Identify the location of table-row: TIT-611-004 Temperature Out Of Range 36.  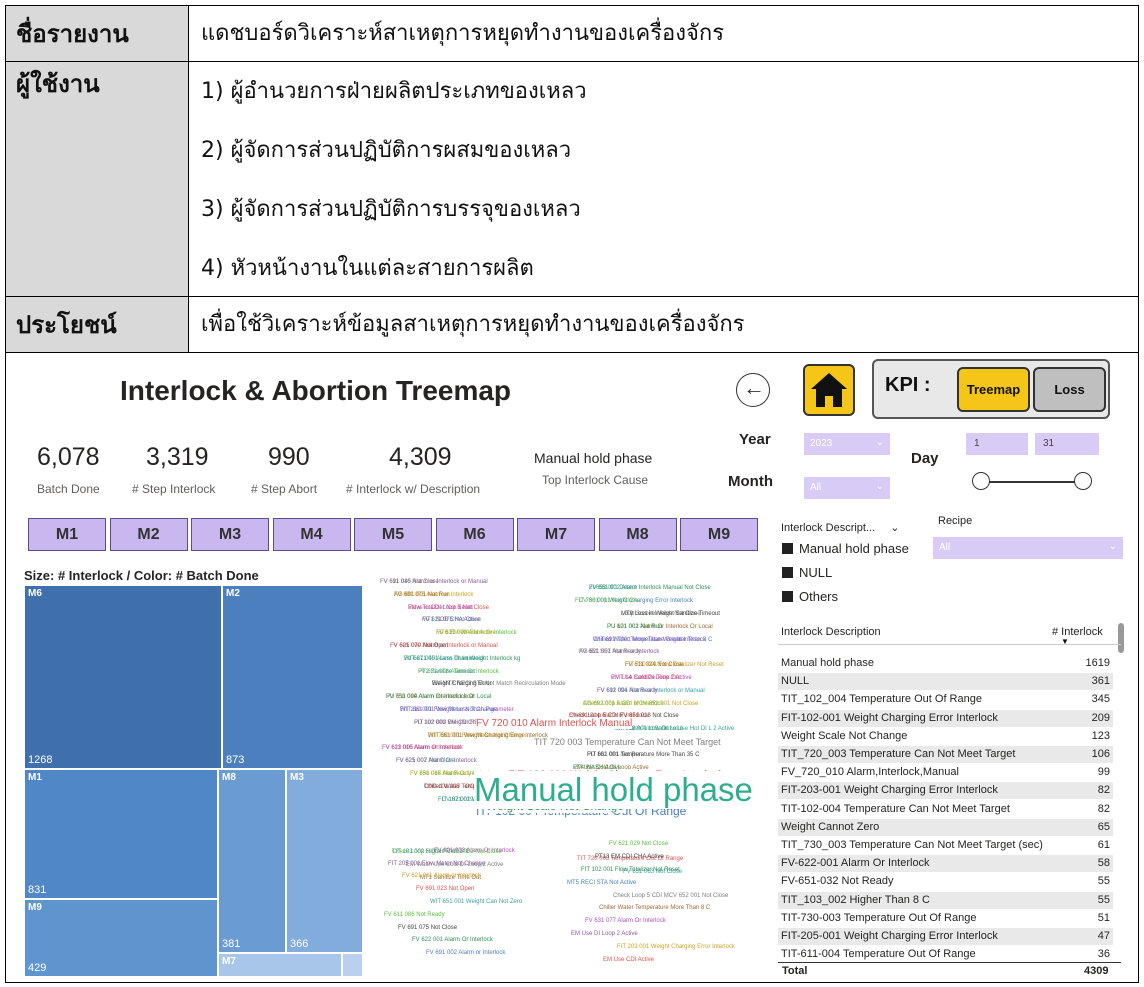
(945, 955).